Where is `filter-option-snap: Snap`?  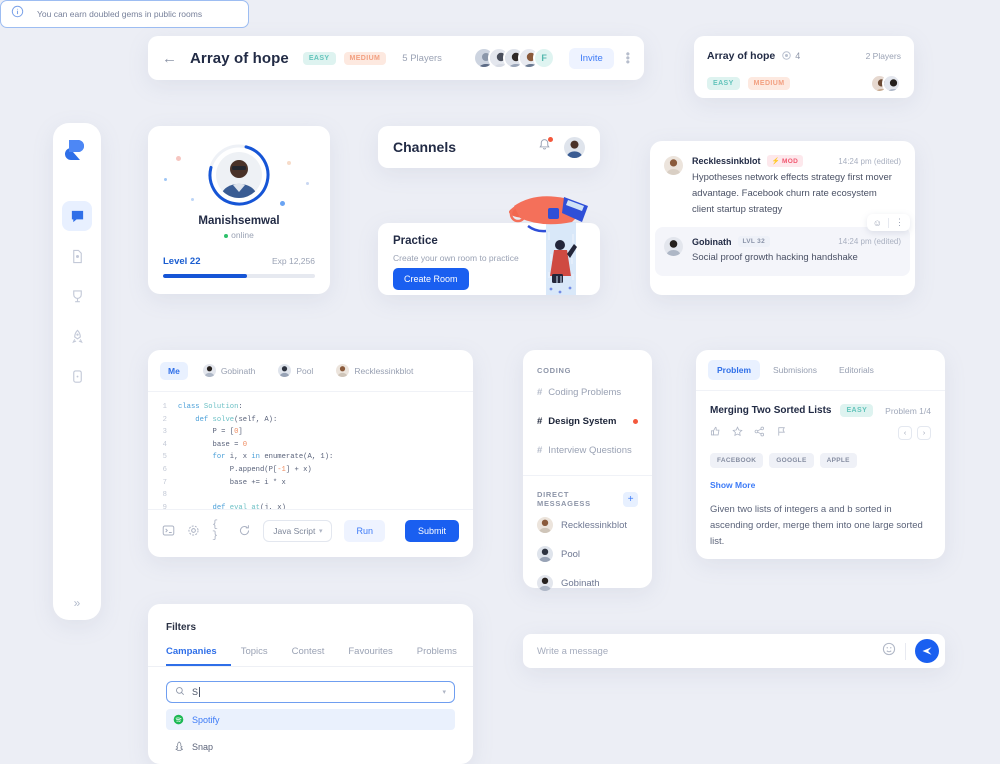
filter-option-snap: Snap is located at coordinates (310, 746).